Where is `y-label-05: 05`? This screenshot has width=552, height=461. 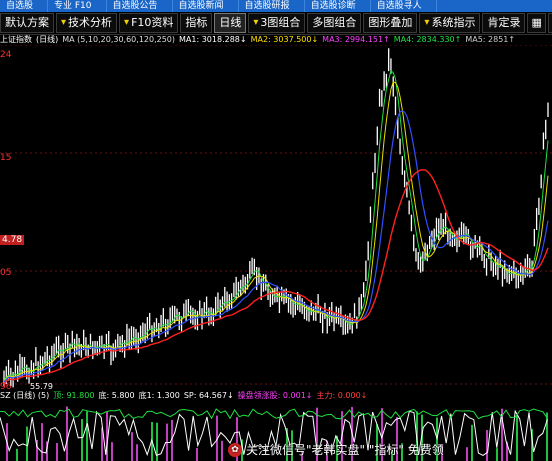 y-label-05: 05 is located at coordinates (6, 273).